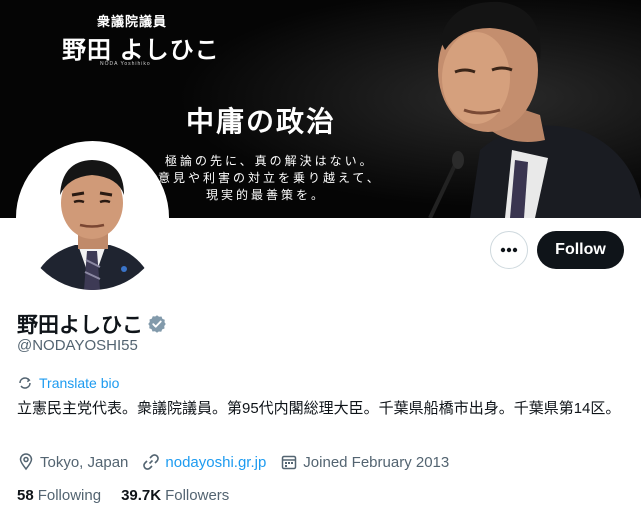 Image resolution: width=641 pixels, height=508 pixels. I want to click on verified-badge-icon, so click(157, 324).